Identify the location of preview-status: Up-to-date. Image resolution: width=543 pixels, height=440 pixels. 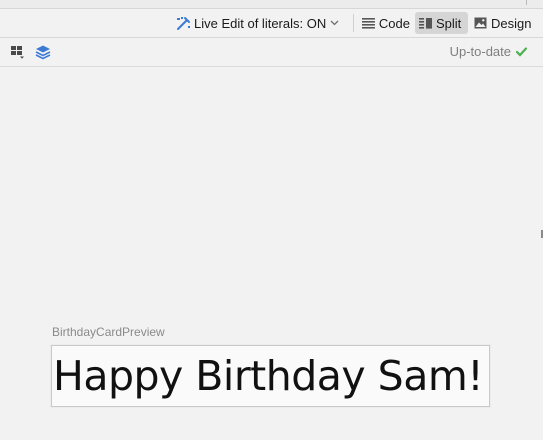
(488, 51).